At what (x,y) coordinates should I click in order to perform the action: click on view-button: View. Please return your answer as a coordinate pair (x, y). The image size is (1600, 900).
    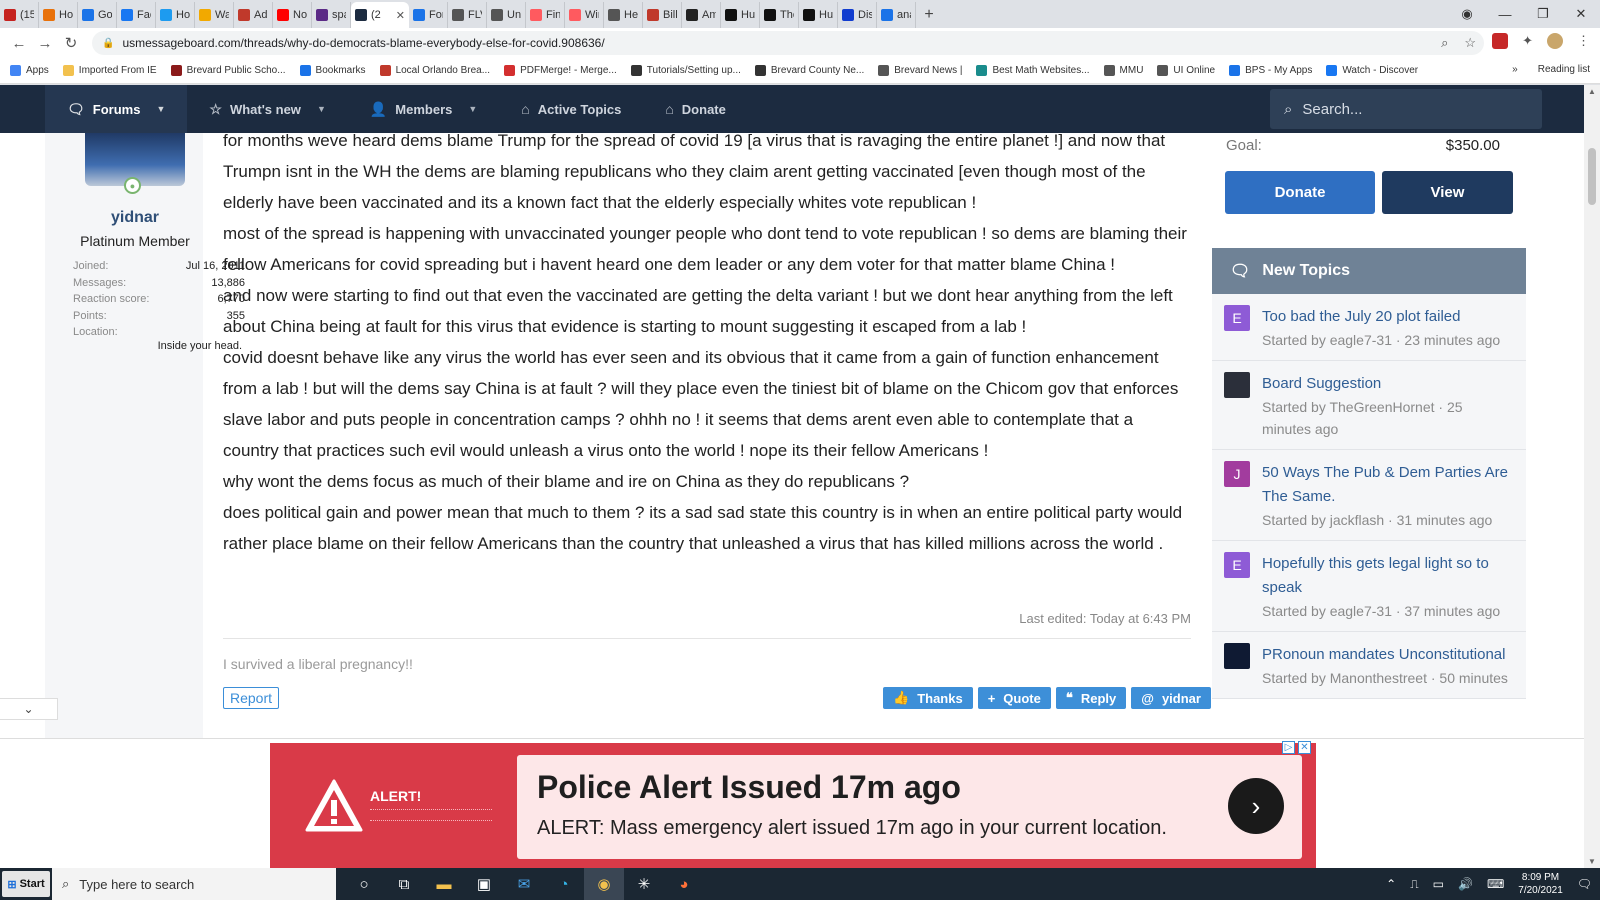
    Looking at the image, I should click on (1447, 192).